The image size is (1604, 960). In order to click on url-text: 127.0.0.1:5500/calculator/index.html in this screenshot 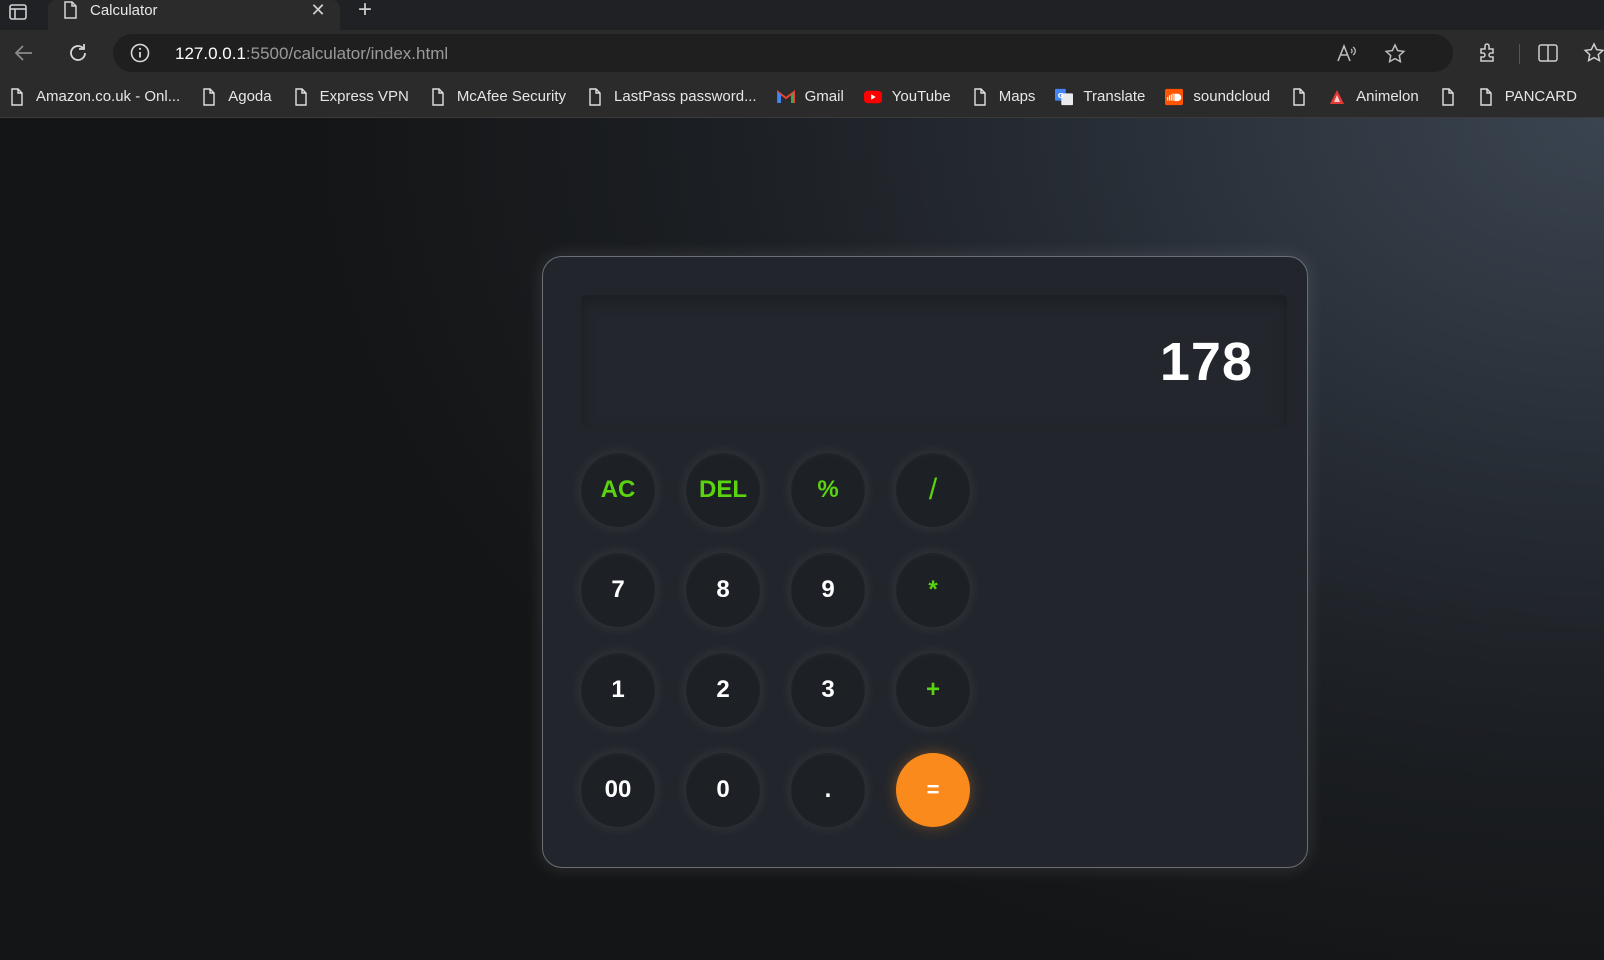, I will do `click(311, 54)`.